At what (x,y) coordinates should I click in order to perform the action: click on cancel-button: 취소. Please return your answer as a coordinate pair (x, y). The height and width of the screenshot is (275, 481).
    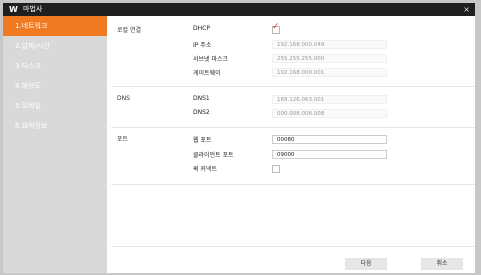
    Looking at the image, I should click on (442, 264).